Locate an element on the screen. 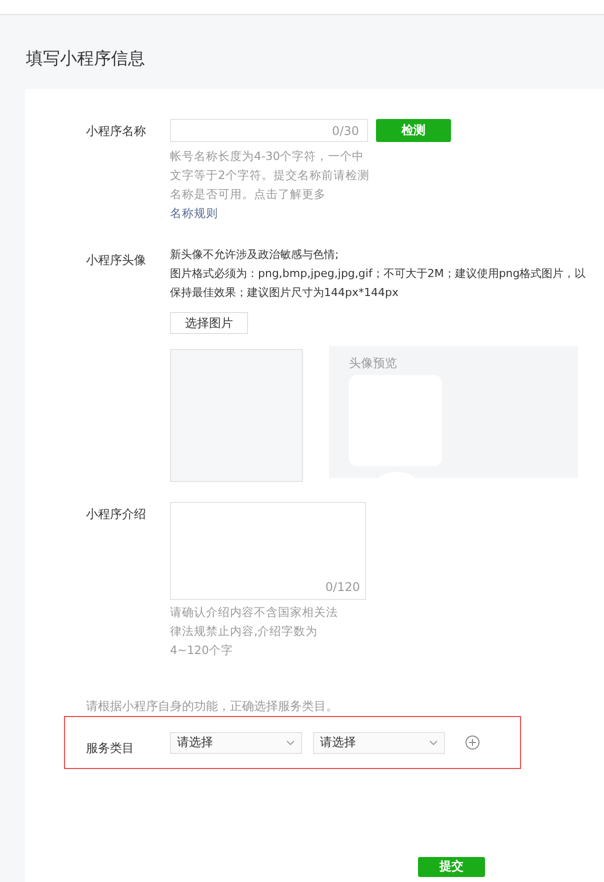 The height and width of the screenshot is (882, 604). name-input: 0/30 is located at coordinates (269, 130).